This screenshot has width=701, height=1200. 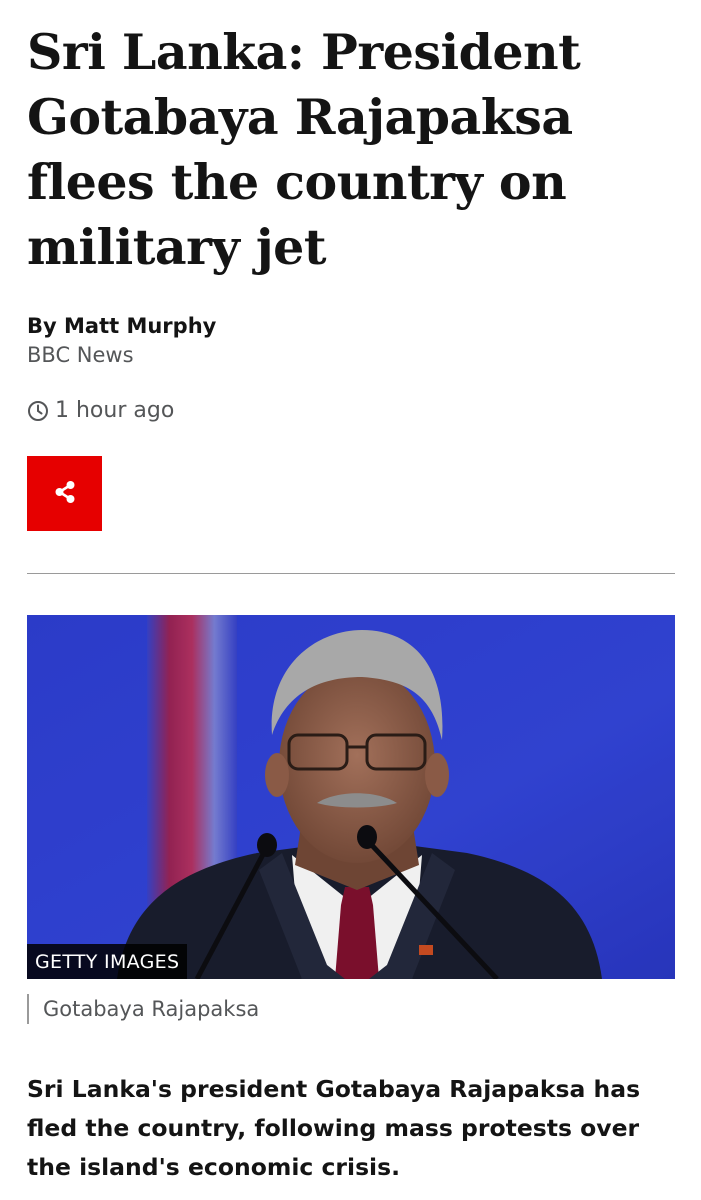 I want to click on divider, so click(x=351, y=573).